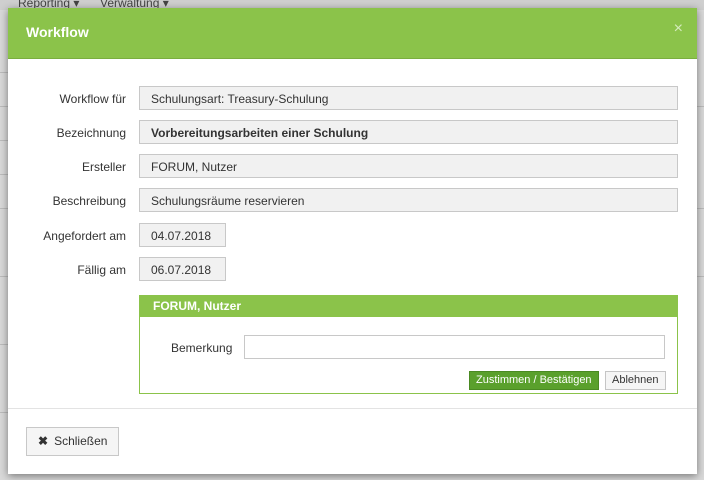  Describe the element at coordinates (81, 441) in the screenshot. I see `close-button-label: Schließen` at that location.